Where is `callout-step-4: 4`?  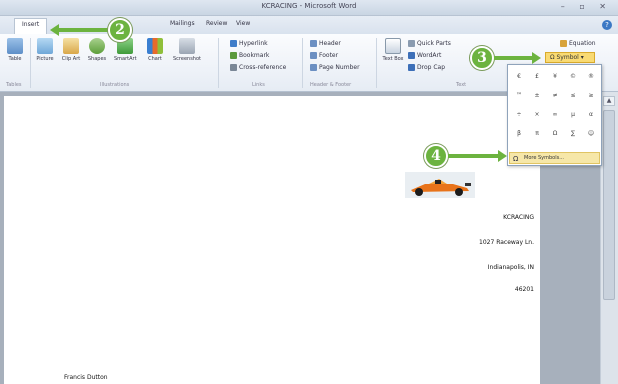 callout-step-4: 4 is located at coordinates (436, 156).